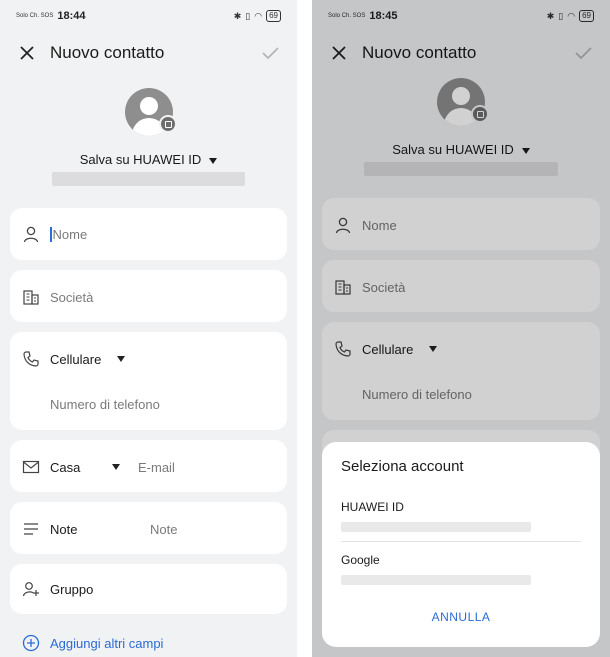 This screenshot has width=610, height=657. What do you see at coordinates (31, 297) in the screenshot?
I see `building-icon` at bounding box center [31, 297].